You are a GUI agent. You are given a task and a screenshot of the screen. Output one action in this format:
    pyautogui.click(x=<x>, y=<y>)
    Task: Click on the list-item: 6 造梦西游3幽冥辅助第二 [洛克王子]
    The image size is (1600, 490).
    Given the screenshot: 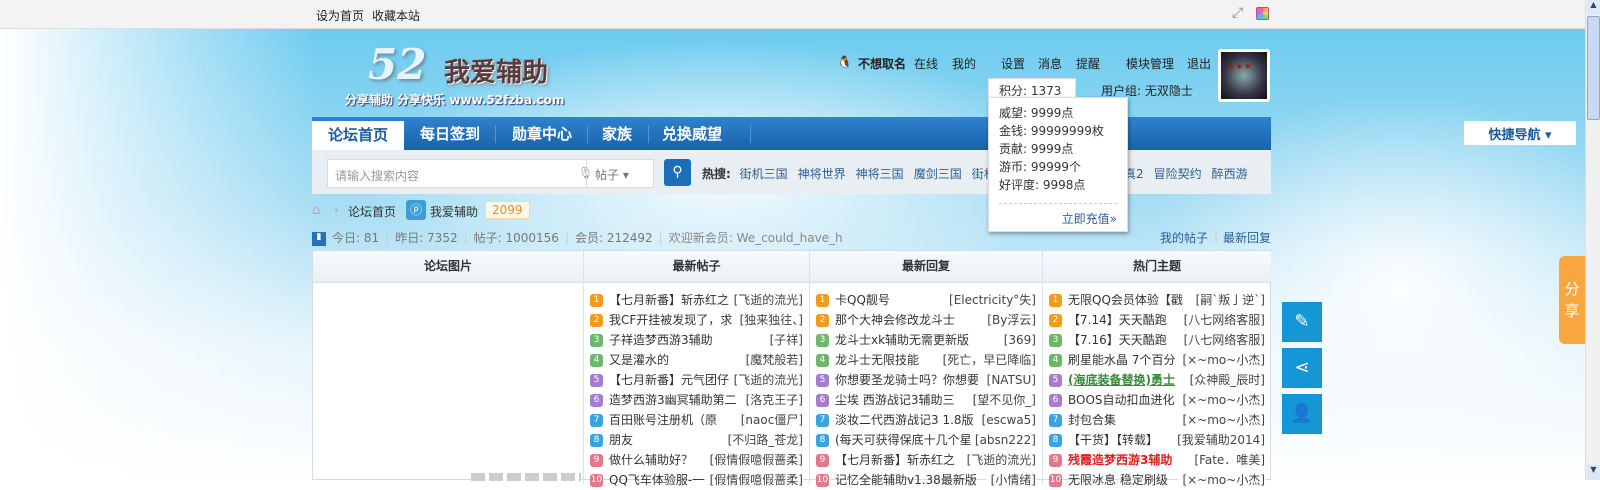 What is the action you would take?
    pyautogui.click(x=696, y=400)
    